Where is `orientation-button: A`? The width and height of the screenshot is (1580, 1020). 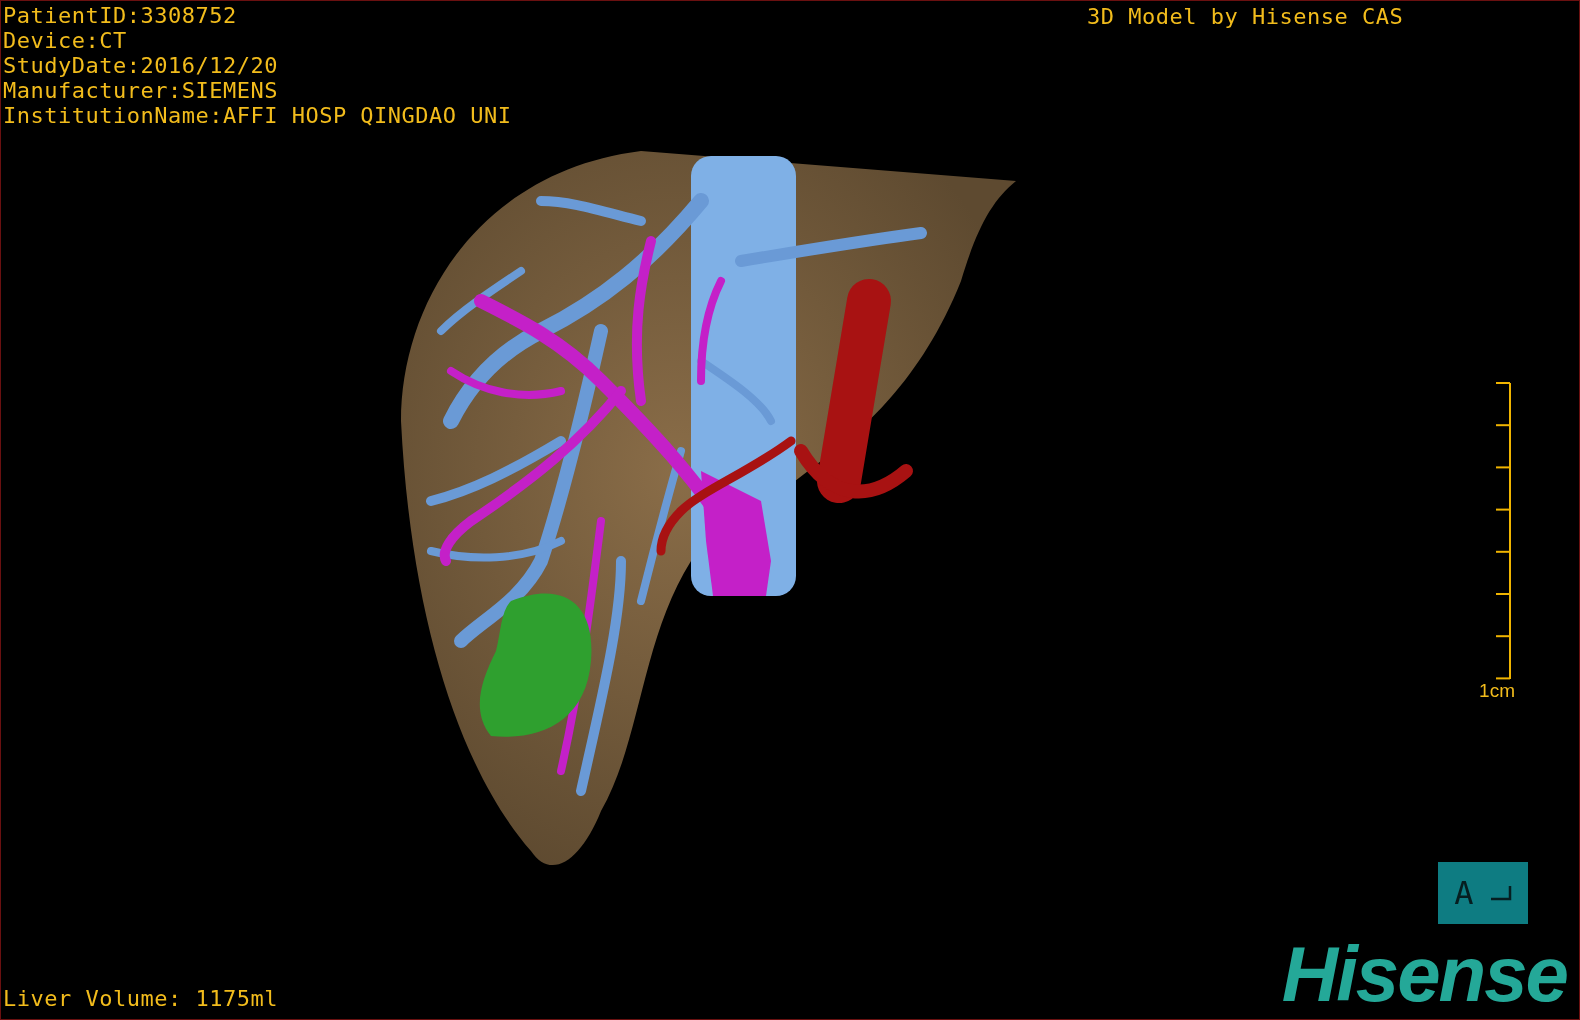 orientation-button: A is located at coordinates (1483, 893).